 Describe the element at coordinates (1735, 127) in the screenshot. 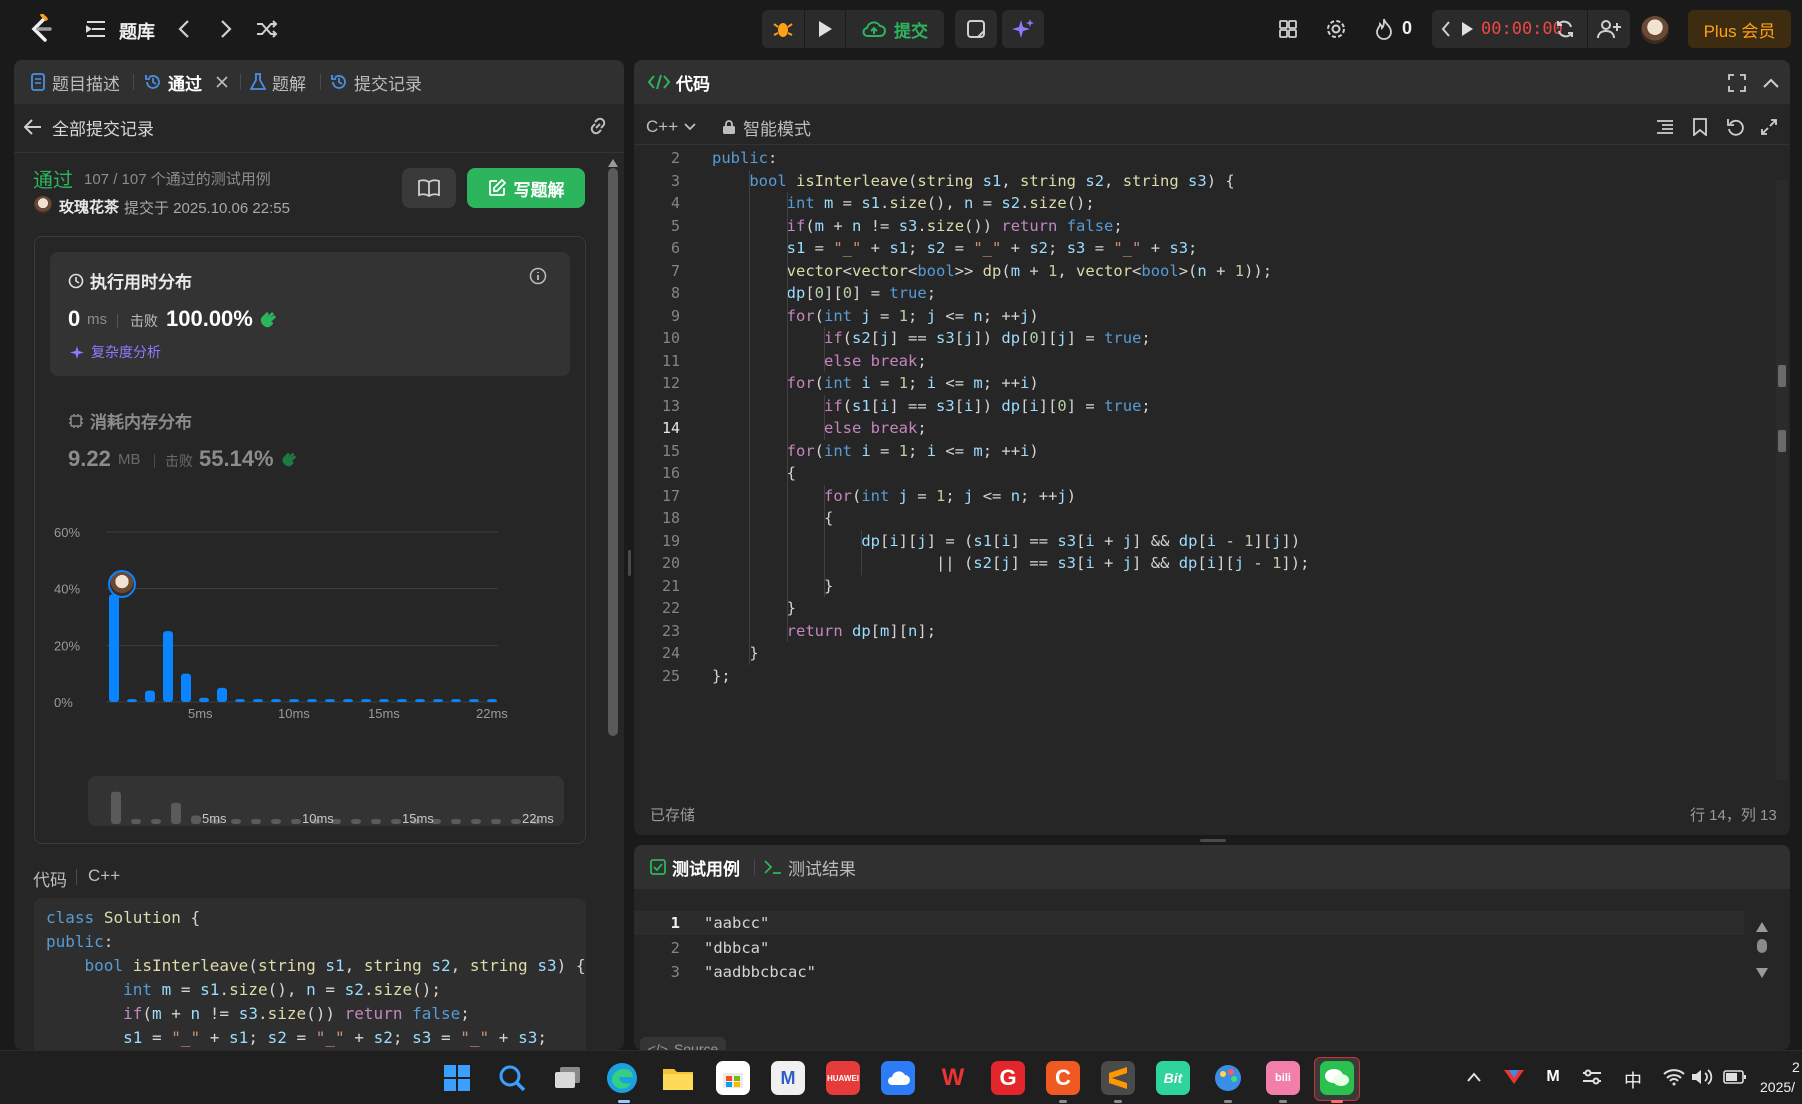

I see `reset-code-icon` at that location.